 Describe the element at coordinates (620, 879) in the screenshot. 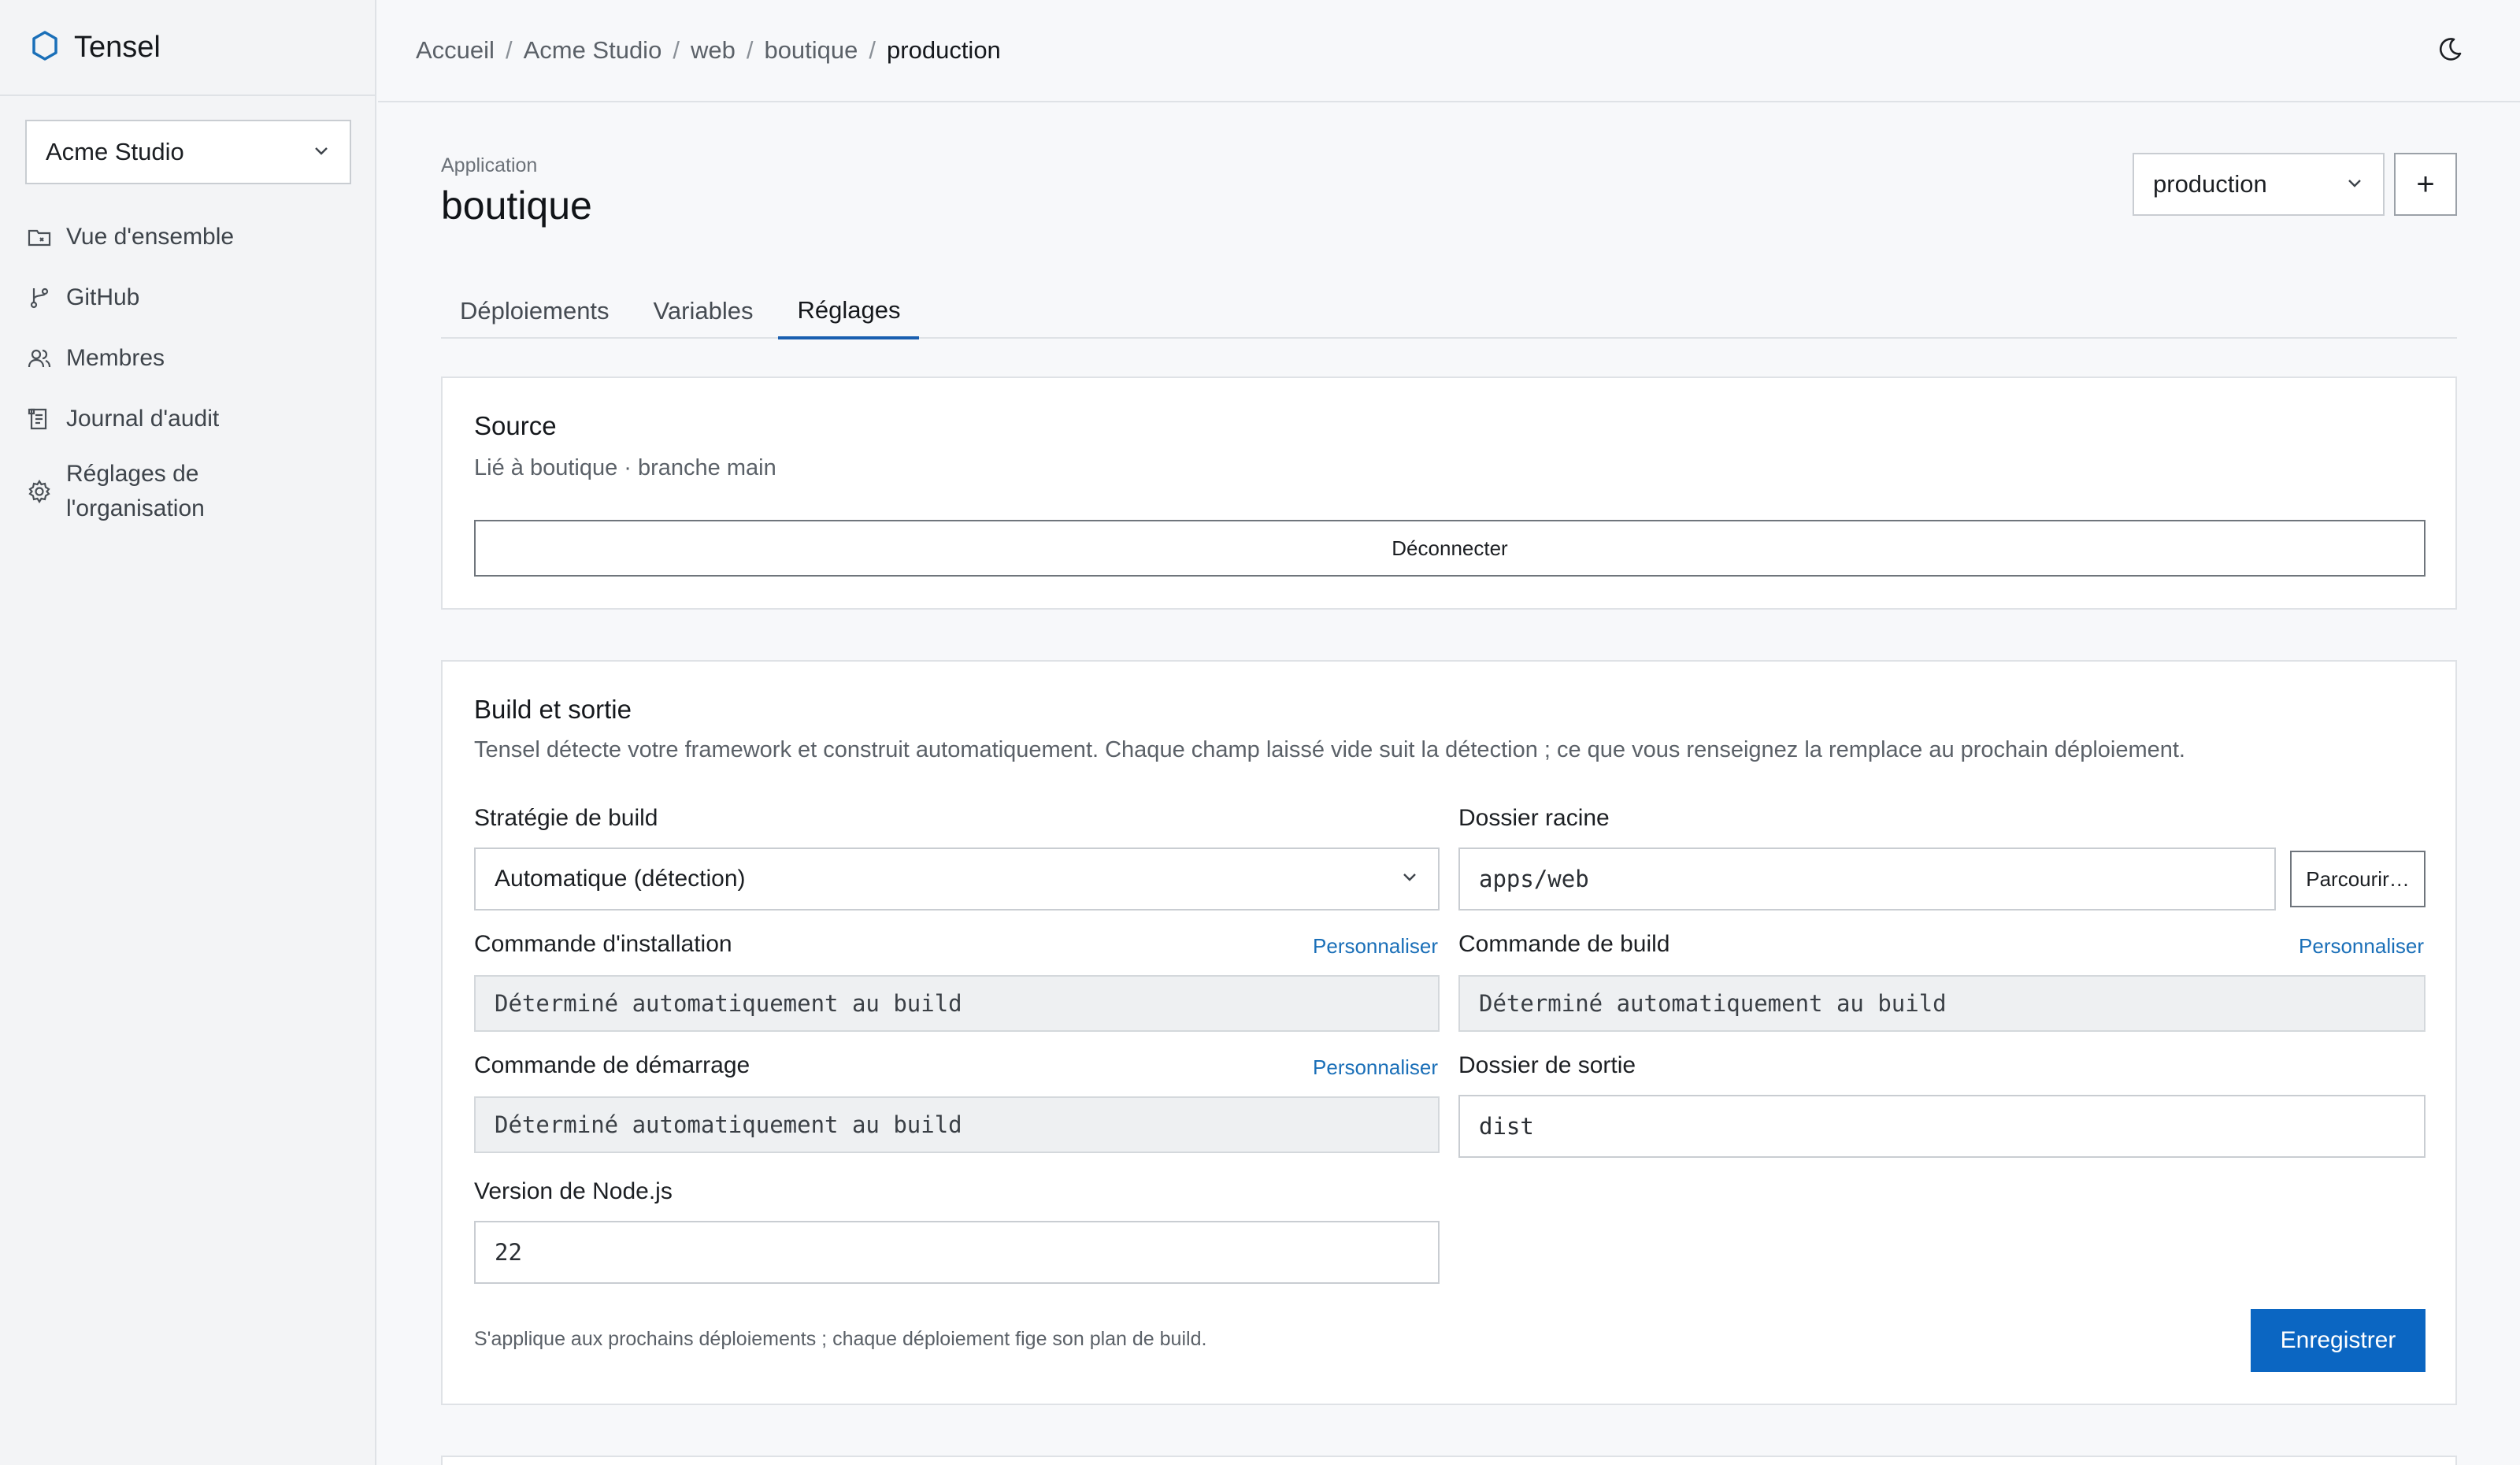

I see `build-strategy-value: Automatique (détection)` at that location.